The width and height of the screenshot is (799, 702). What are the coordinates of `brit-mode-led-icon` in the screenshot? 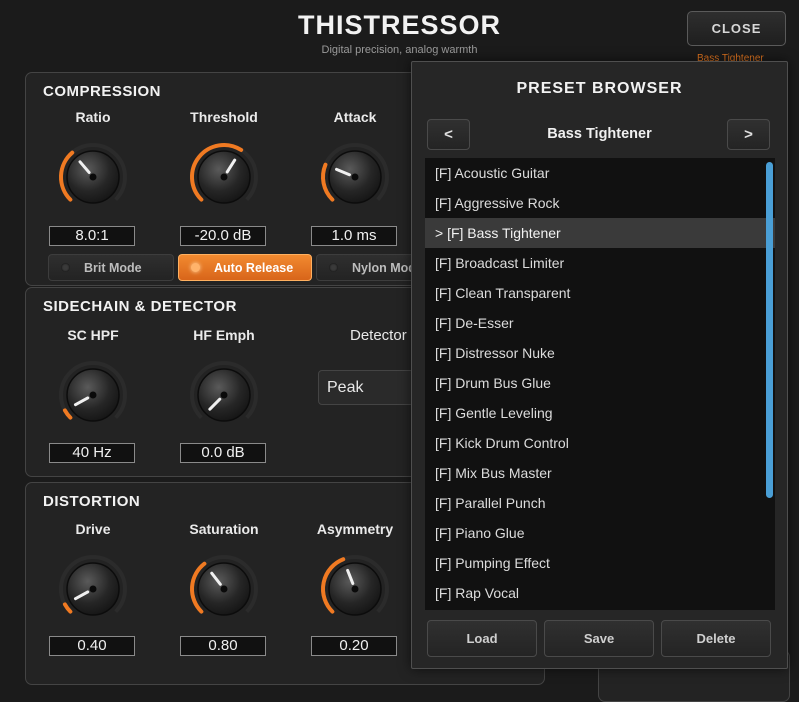 It's located at (65, 267).